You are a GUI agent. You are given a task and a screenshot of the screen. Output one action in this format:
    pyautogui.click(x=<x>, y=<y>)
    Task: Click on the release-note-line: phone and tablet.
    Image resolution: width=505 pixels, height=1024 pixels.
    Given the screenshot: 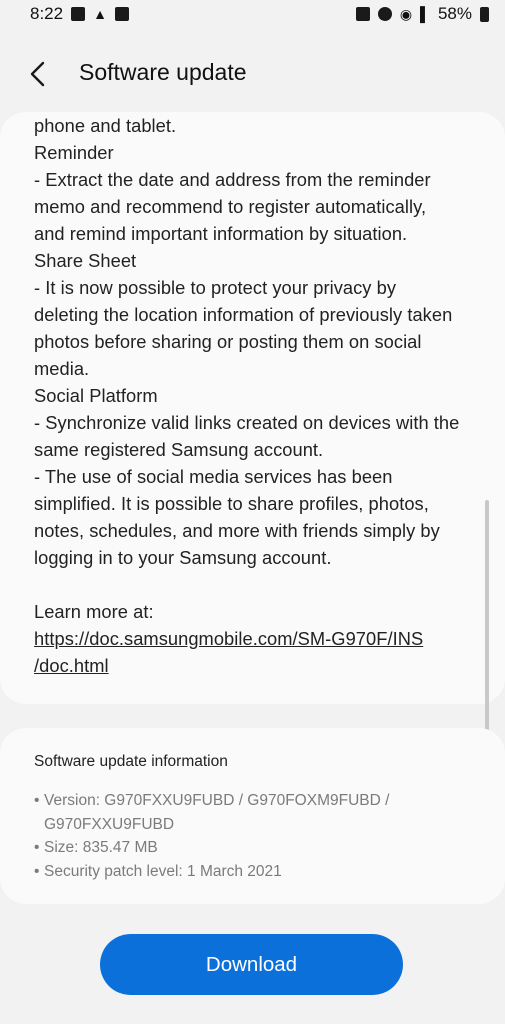 What is the action you would take?
    pyautogui.click(x=105, y=125)
    